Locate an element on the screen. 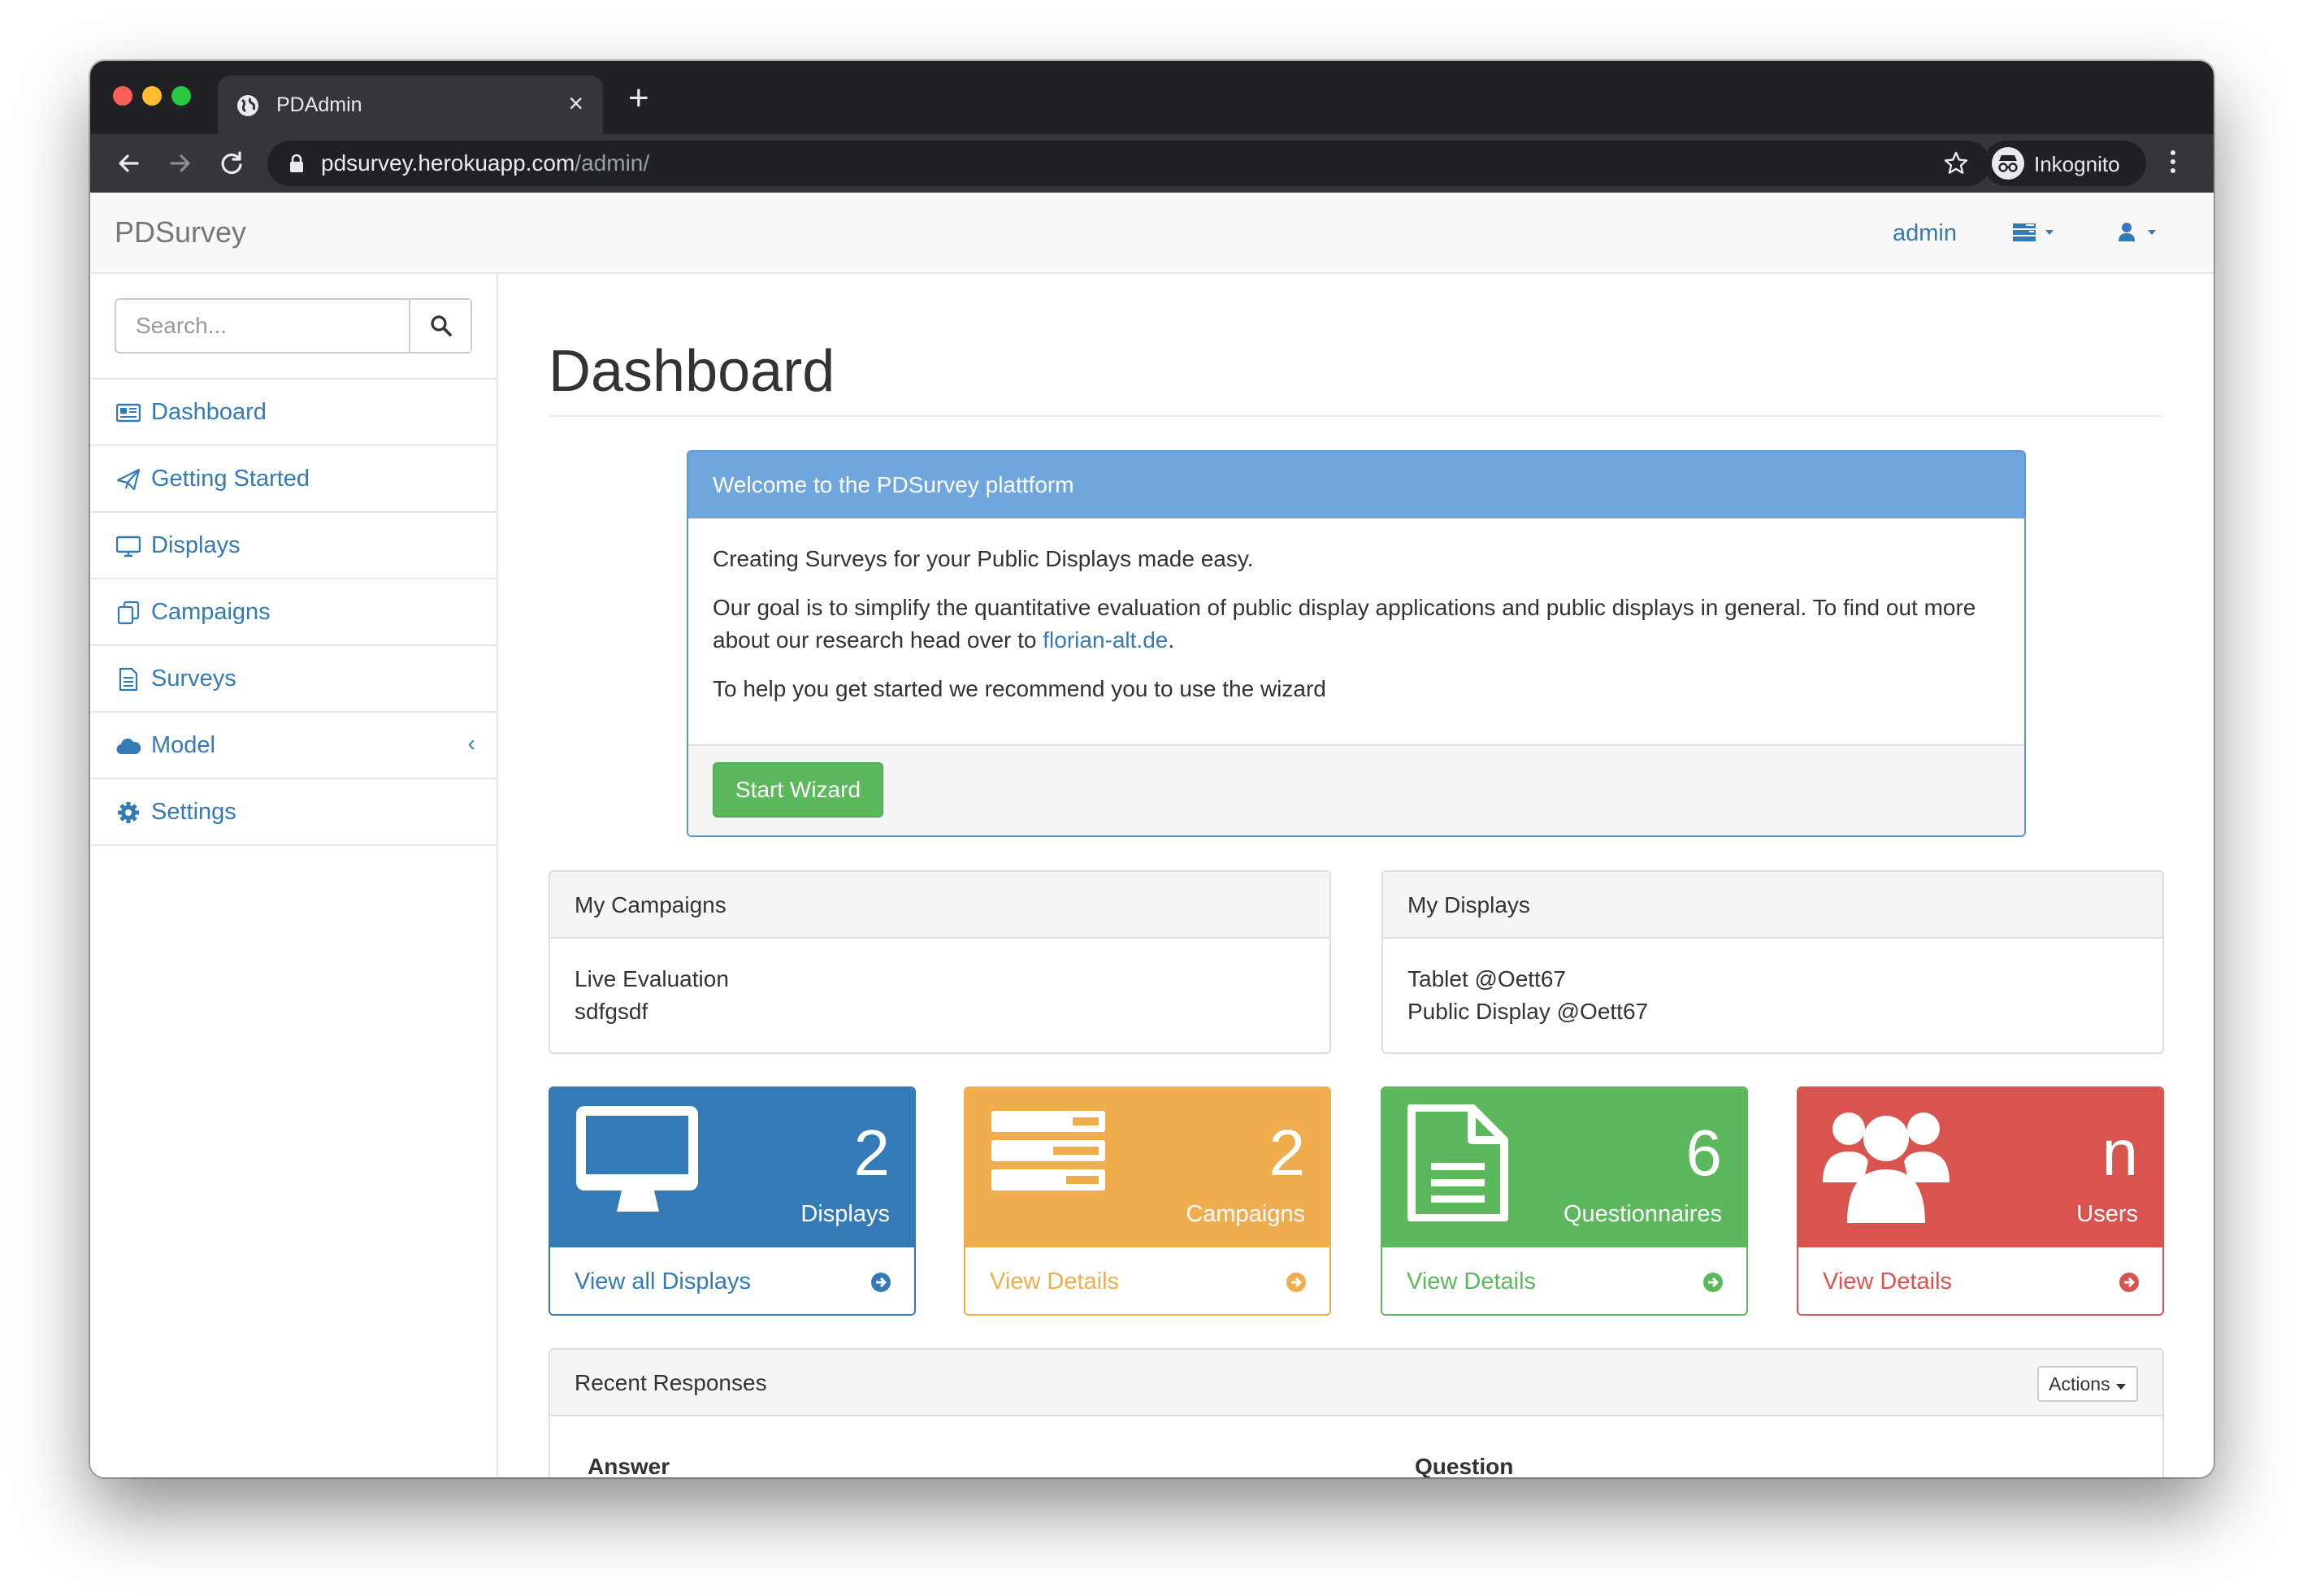 The height and width of the screenshot is (1596, 2303). sidebar-search is located at coordinates (293, 325).